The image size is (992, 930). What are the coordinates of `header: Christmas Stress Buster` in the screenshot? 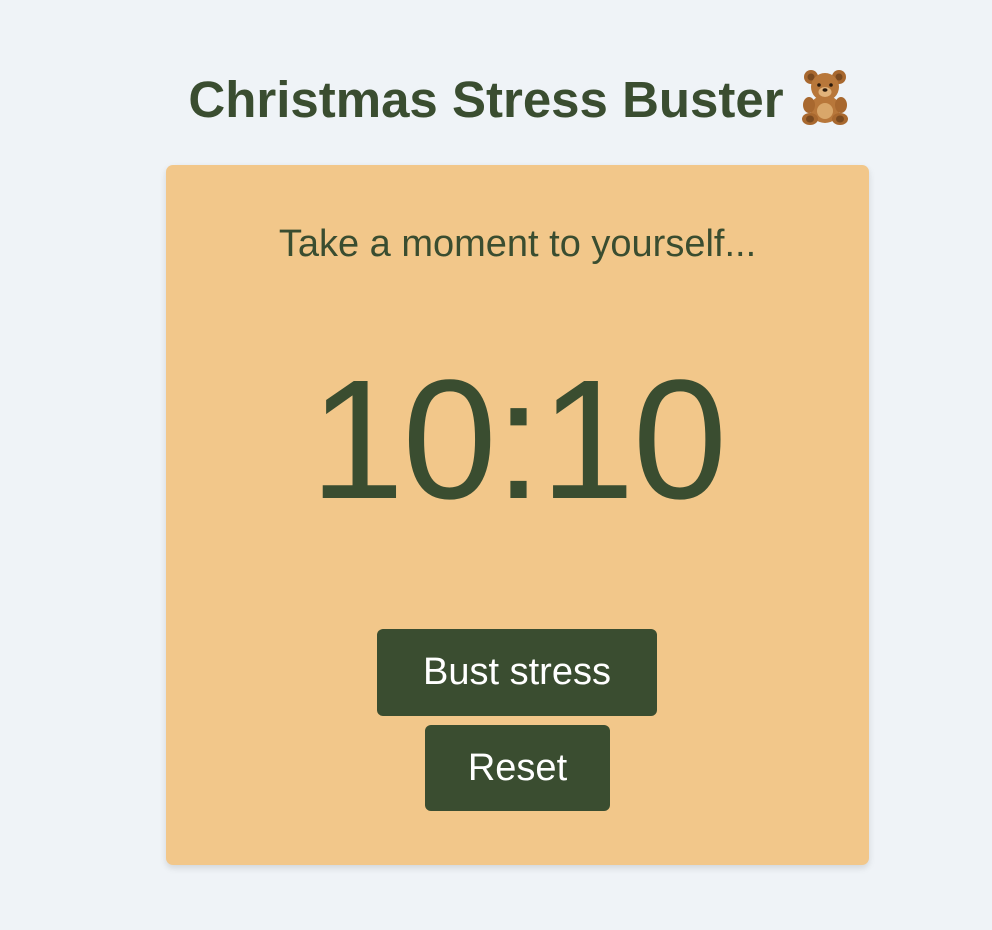 It's located at (508, 99).